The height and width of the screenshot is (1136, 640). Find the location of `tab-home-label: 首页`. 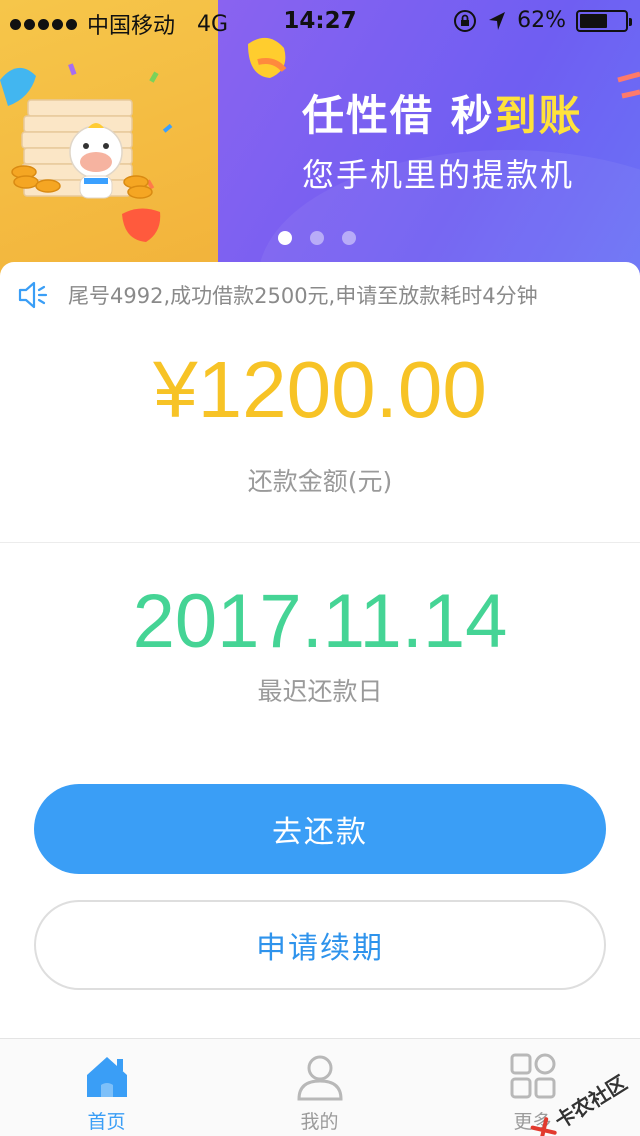

tab-home-label: 首页 is located at coordinates (106, 1122).